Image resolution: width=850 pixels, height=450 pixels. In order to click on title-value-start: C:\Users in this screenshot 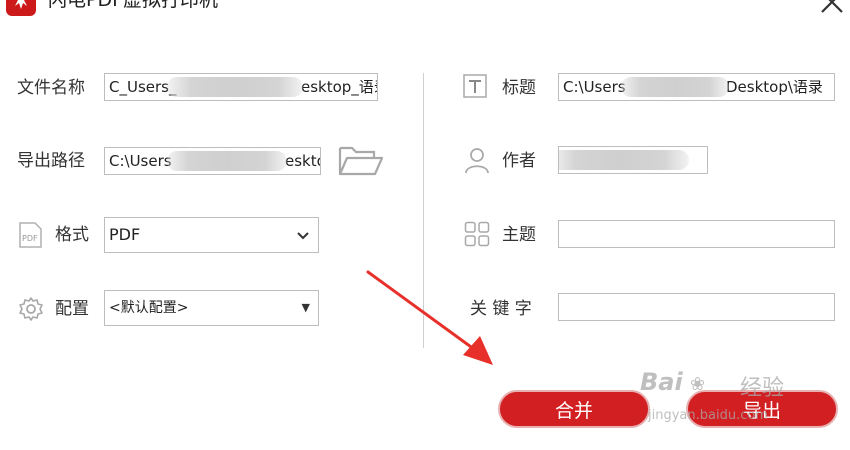, I will do `click(594, 87)`.